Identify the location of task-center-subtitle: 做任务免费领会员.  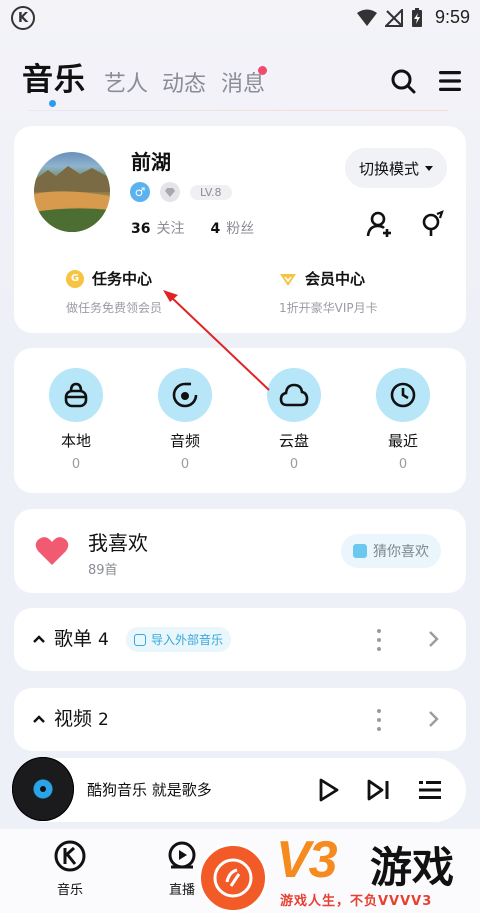
(114, 308).